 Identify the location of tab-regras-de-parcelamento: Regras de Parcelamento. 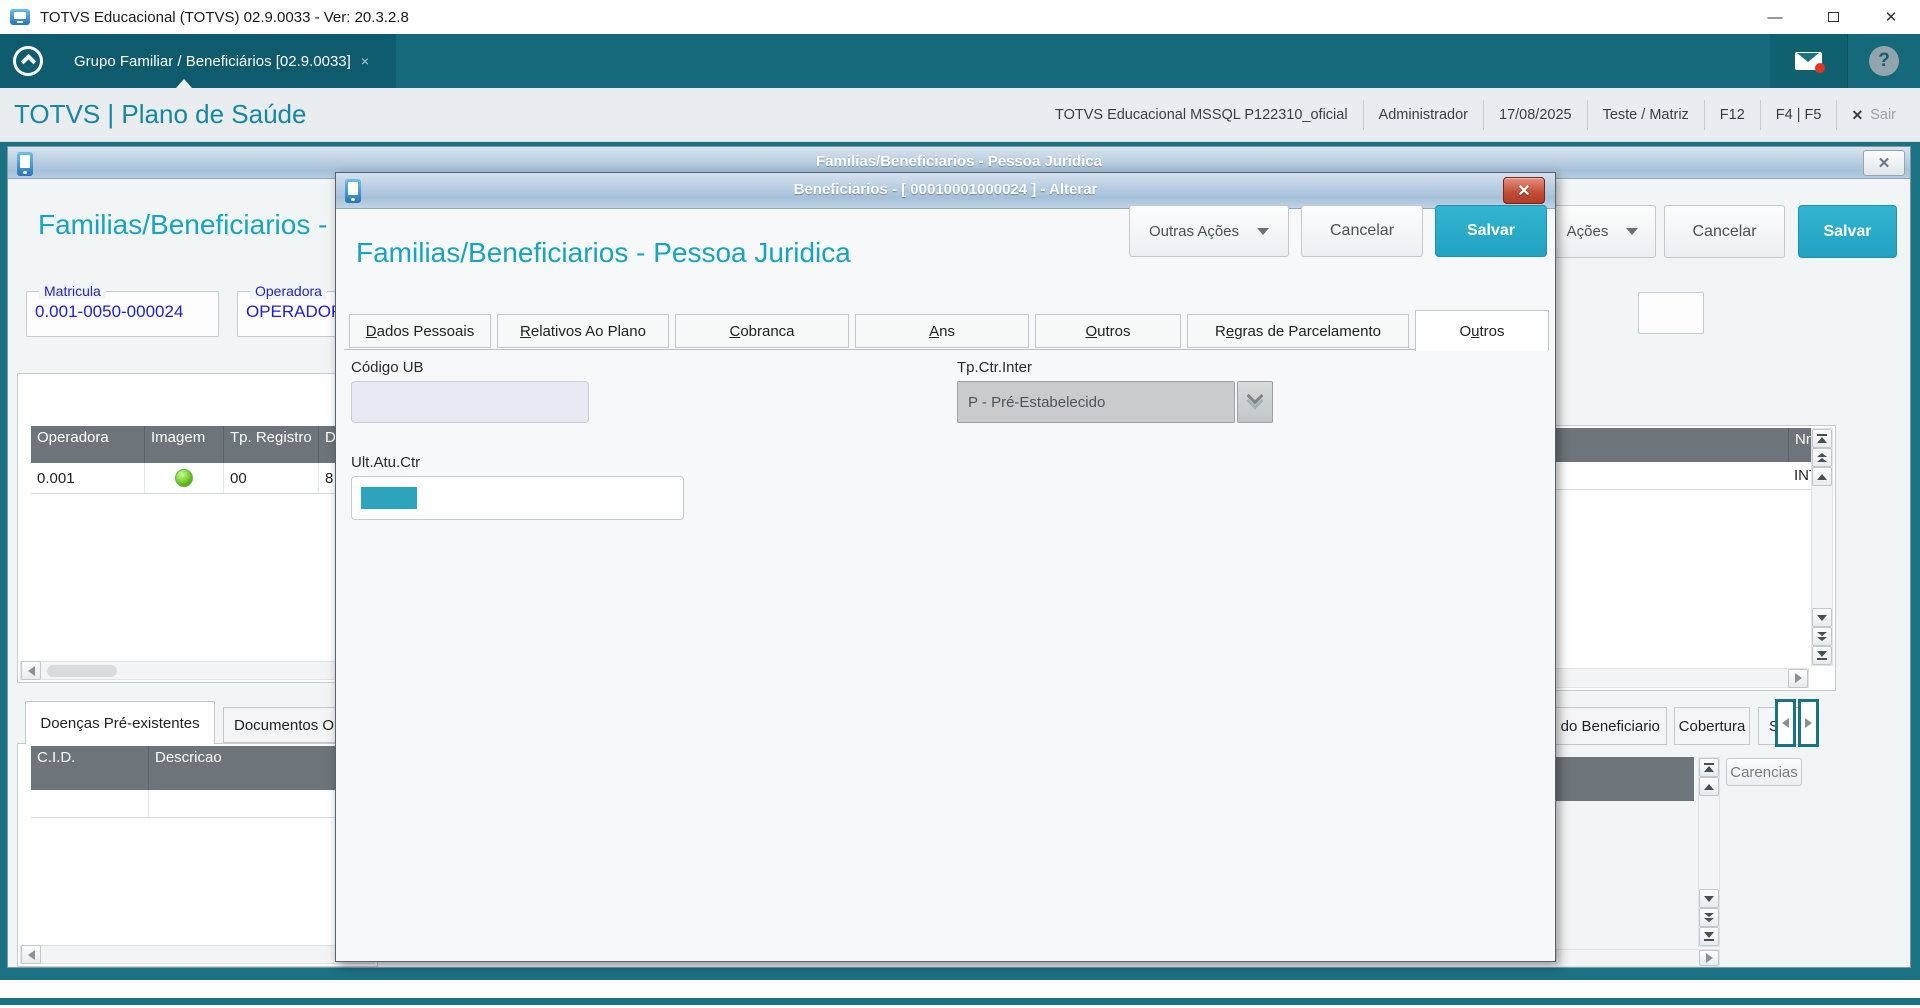
(1298, 331).